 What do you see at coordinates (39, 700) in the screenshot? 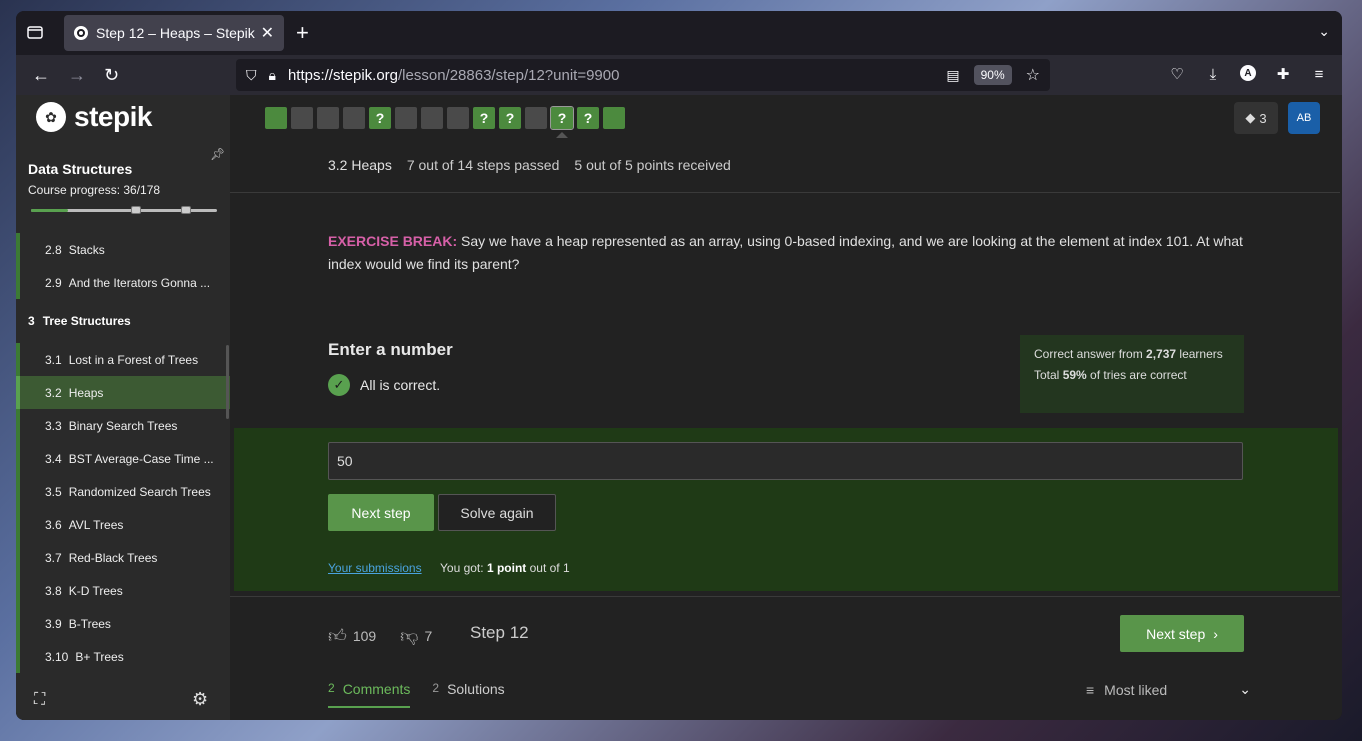
I see `fullscreen-icon: ⛶` at bounding box center [39, 700].